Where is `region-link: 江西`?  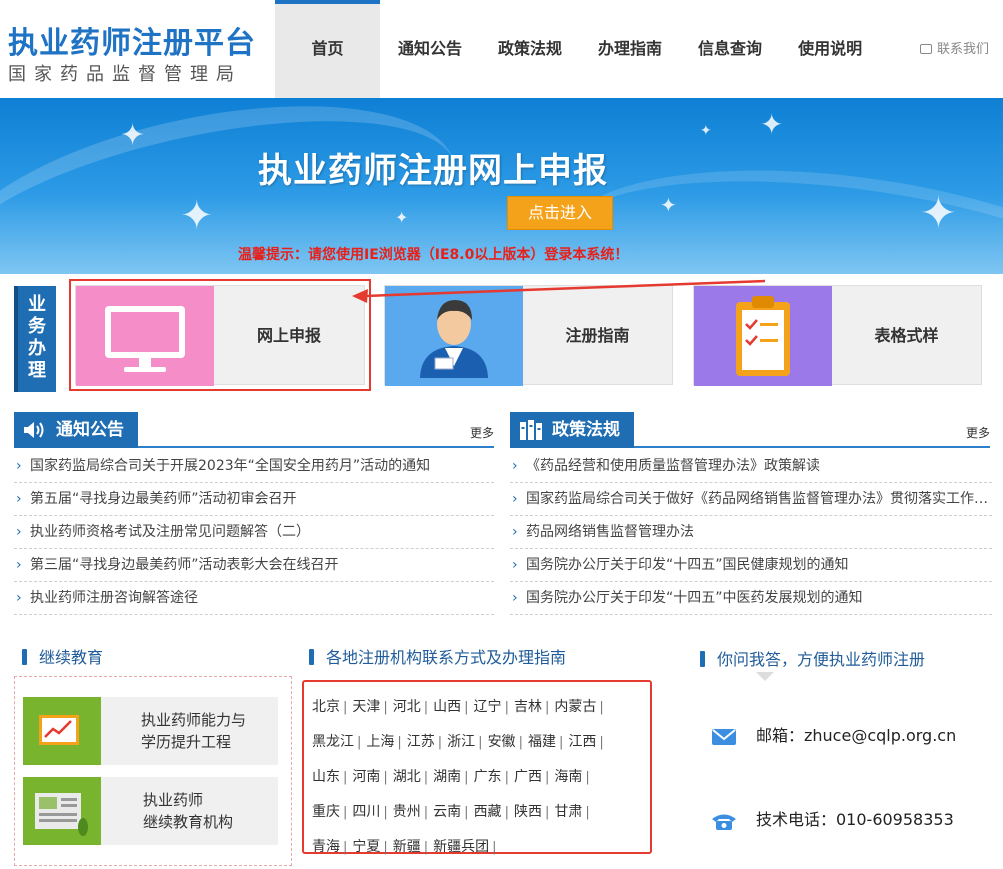 region-link: 江西 is located at coordinates (582, 742).